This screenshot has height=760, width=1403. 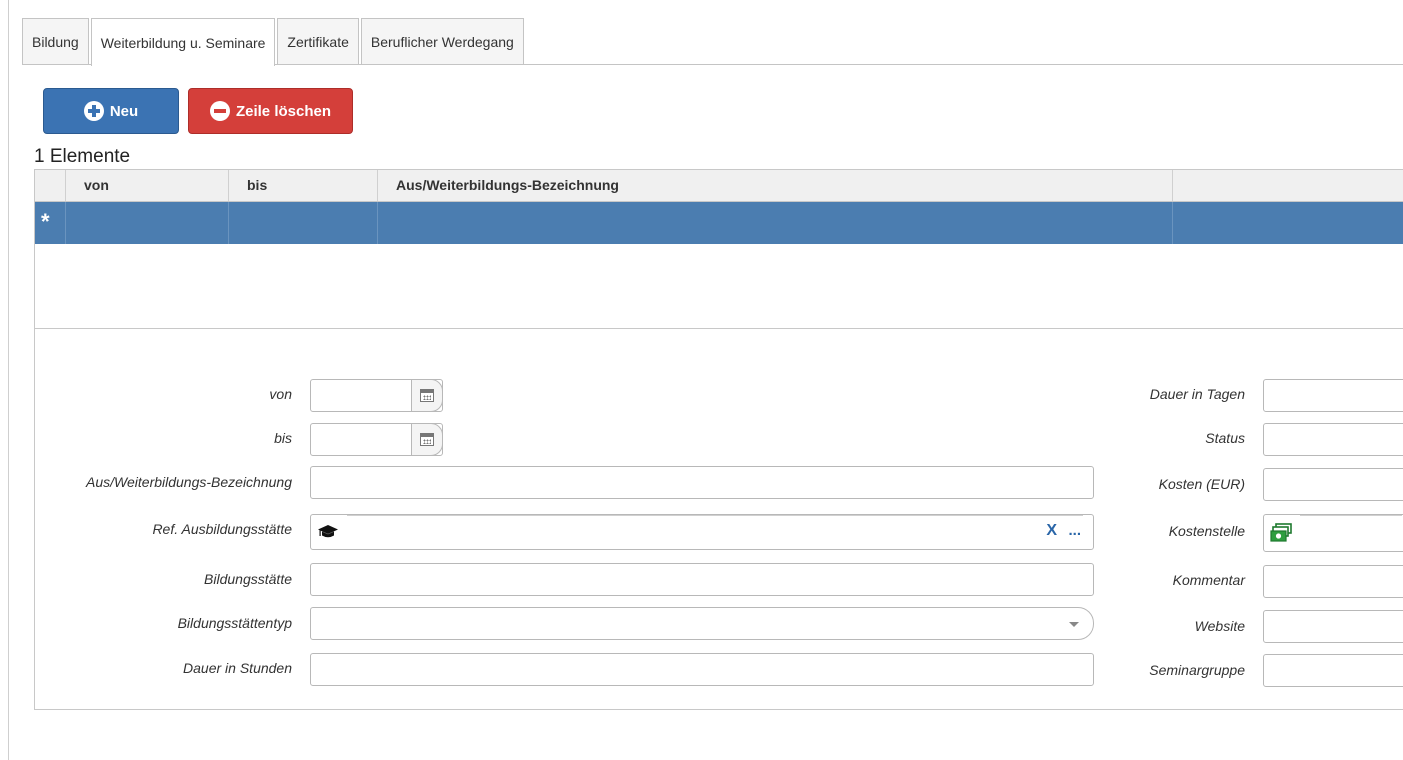 I want to click on bildungsstaette-input, so click(x=702, y=579).